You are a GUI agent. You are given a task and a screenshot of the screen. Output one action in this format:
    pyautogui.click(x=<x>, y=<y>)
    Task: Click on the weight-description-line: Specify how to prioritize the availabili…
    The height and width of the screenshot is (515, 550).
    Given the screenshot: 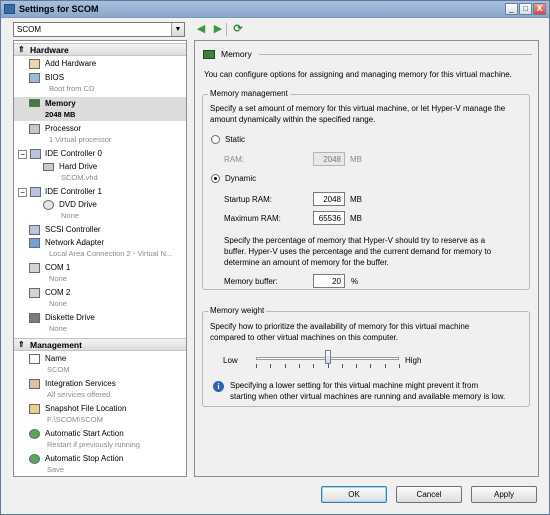 What is the action you would take?
    pyautogui.click(x=340, y=326)
    